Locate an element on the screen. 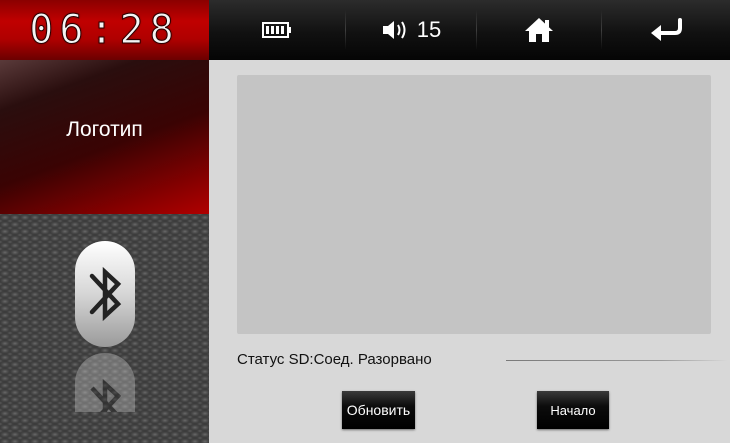 Image resolution: width=730 pixels, height=443 pixels. clock-panel: 06:28 is located at coordinates (104, 30).